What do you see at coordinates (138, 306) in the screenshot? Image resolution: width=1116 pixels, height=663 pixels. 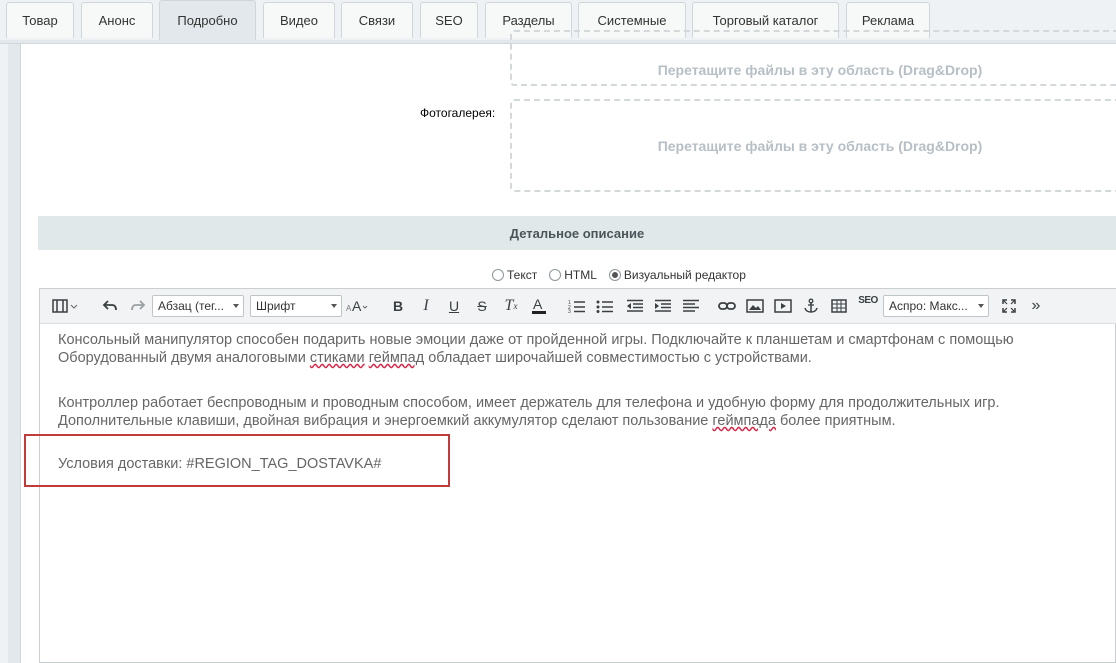 I see `redo-icon` at bounding box center [138, 306].